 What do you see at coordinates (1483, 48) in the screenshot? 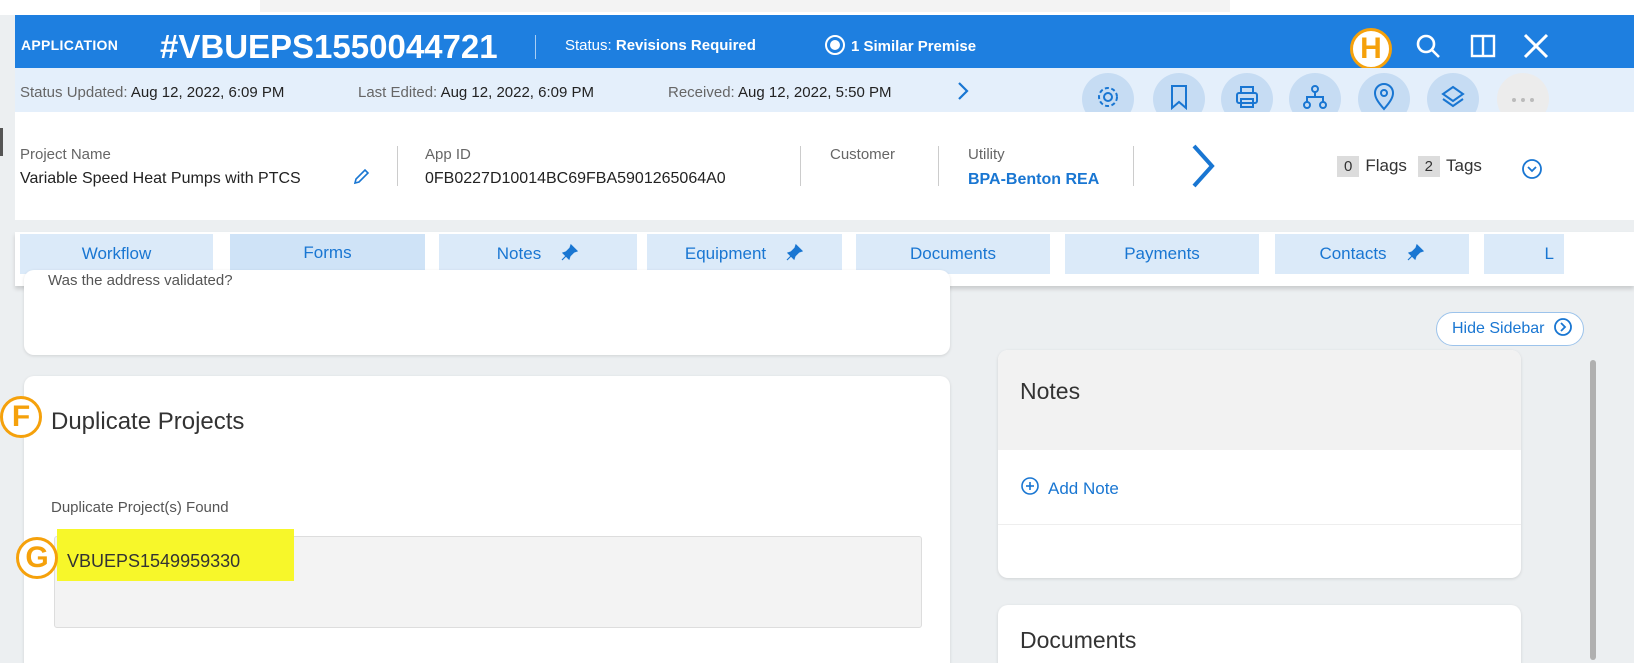
I see `split-view-icon` at bounding box center [1483, 48].